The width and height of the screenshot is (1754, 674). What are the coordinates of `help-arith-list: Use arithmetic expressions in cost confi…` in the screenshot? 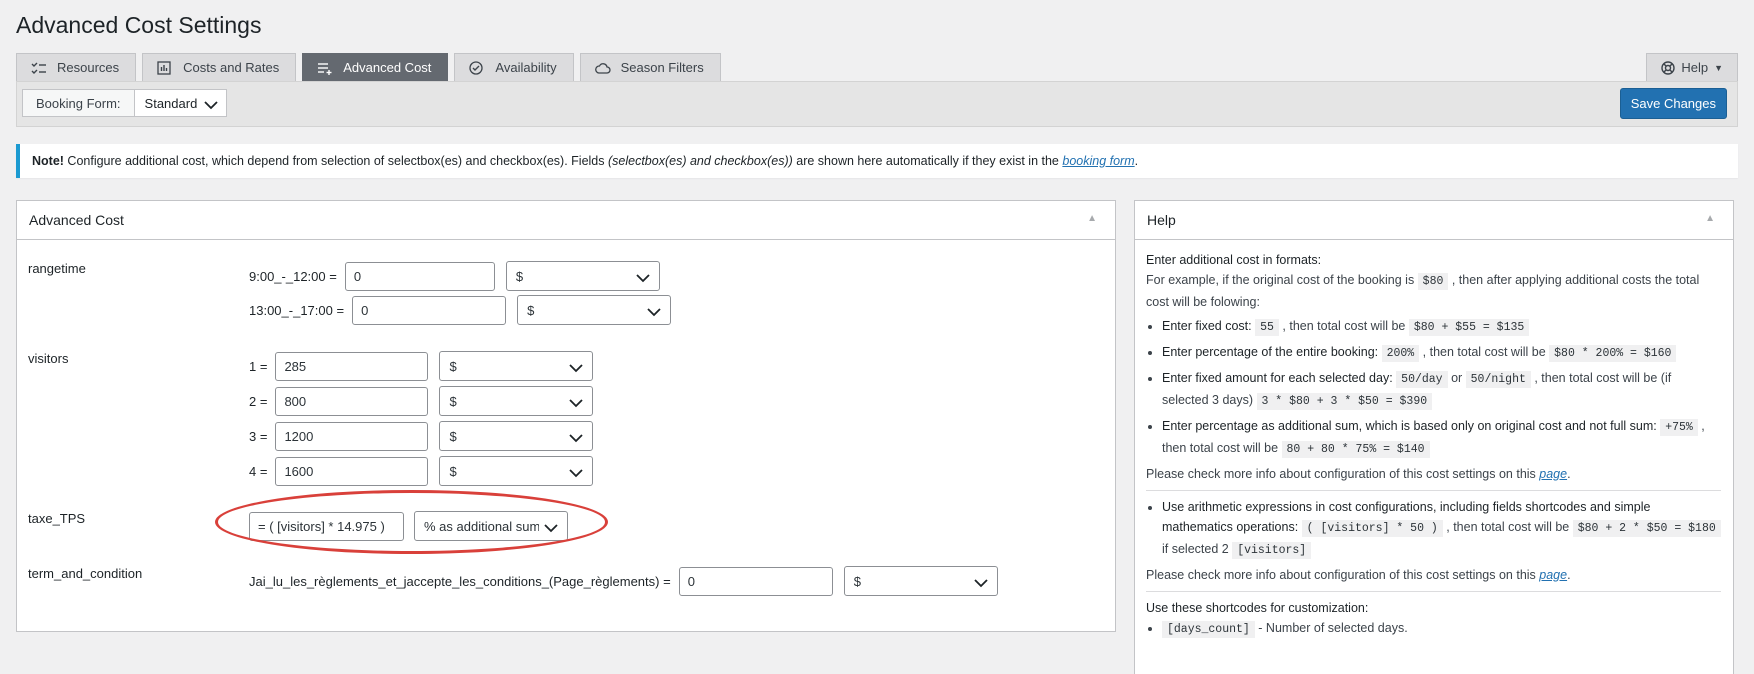 It's located at (1433, 529).